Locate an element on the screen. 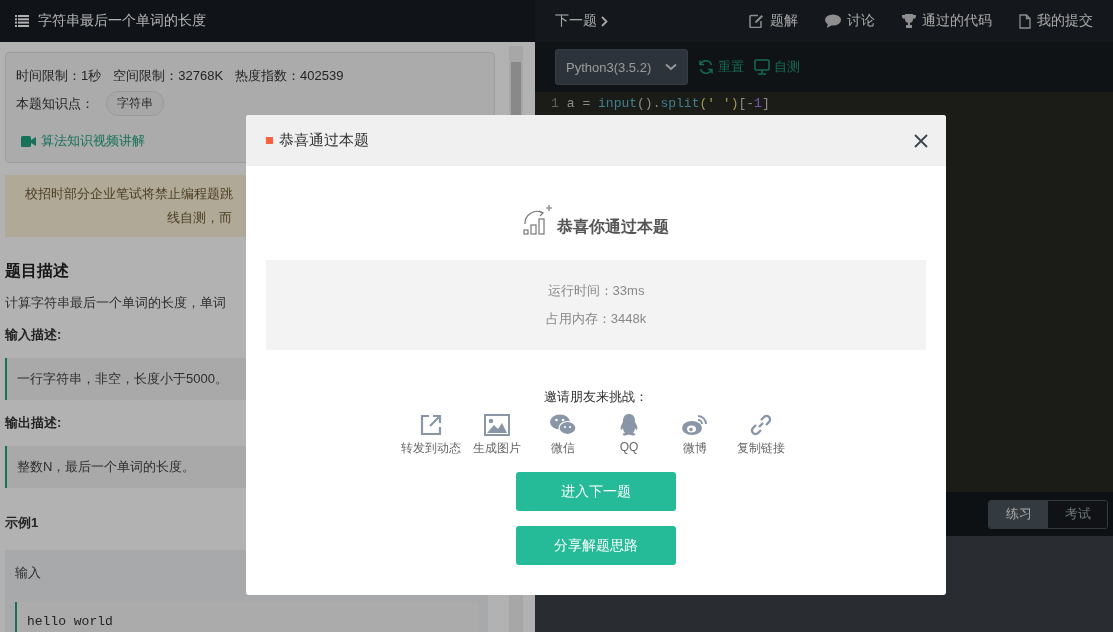  refresh-icon is located at coordinates (706, 67).